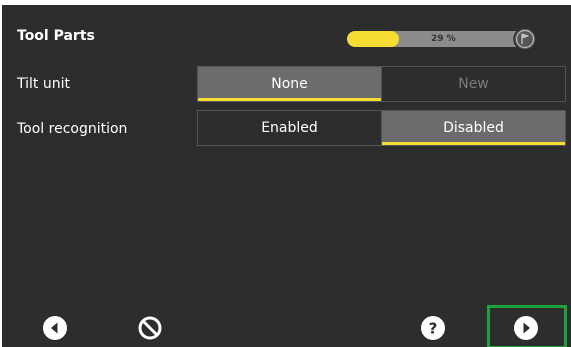 The height and width of the screenshot is (347, 571). I want to click on help-icon: ?, so click(433, 328).